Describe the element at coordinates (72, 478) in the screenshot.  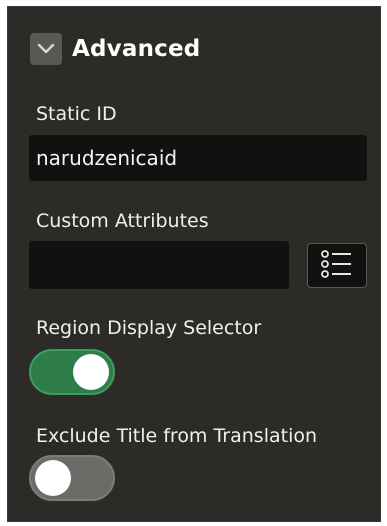
I see `exclude-title-toggle` at that location.